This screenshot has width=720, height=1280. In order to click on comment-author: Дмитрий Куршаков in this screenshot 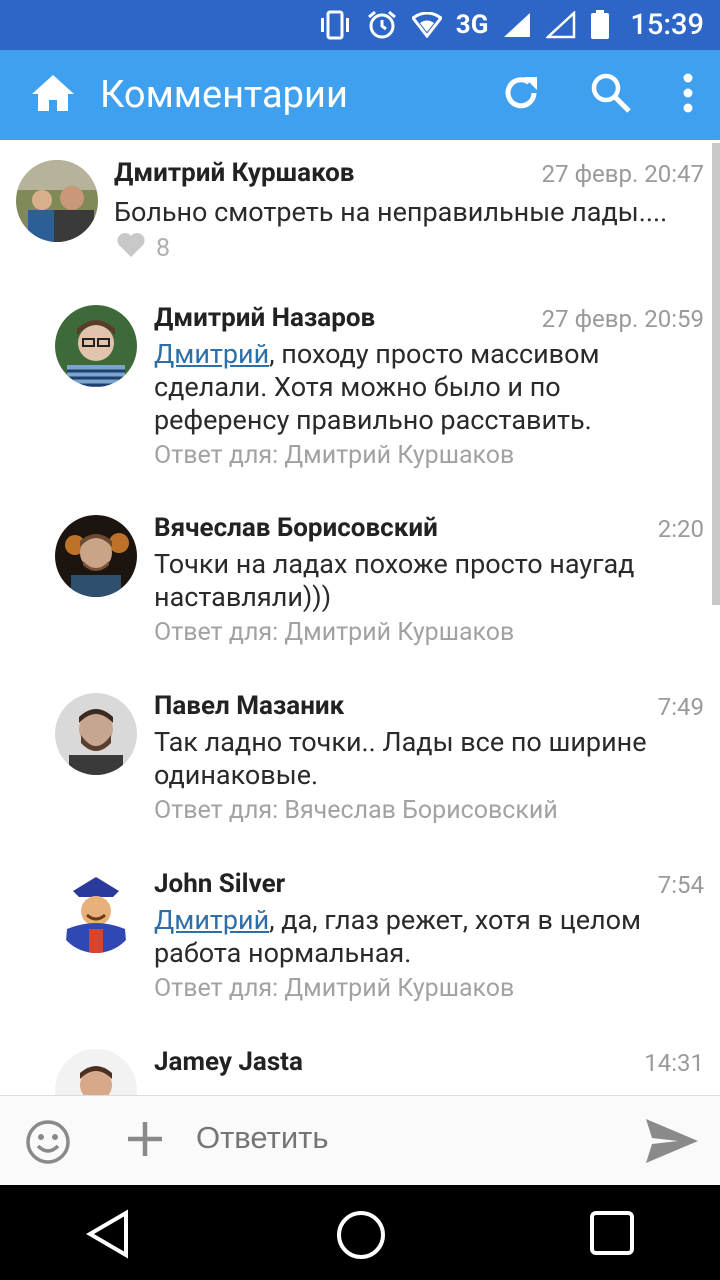, I will do `click(234, 173)`.